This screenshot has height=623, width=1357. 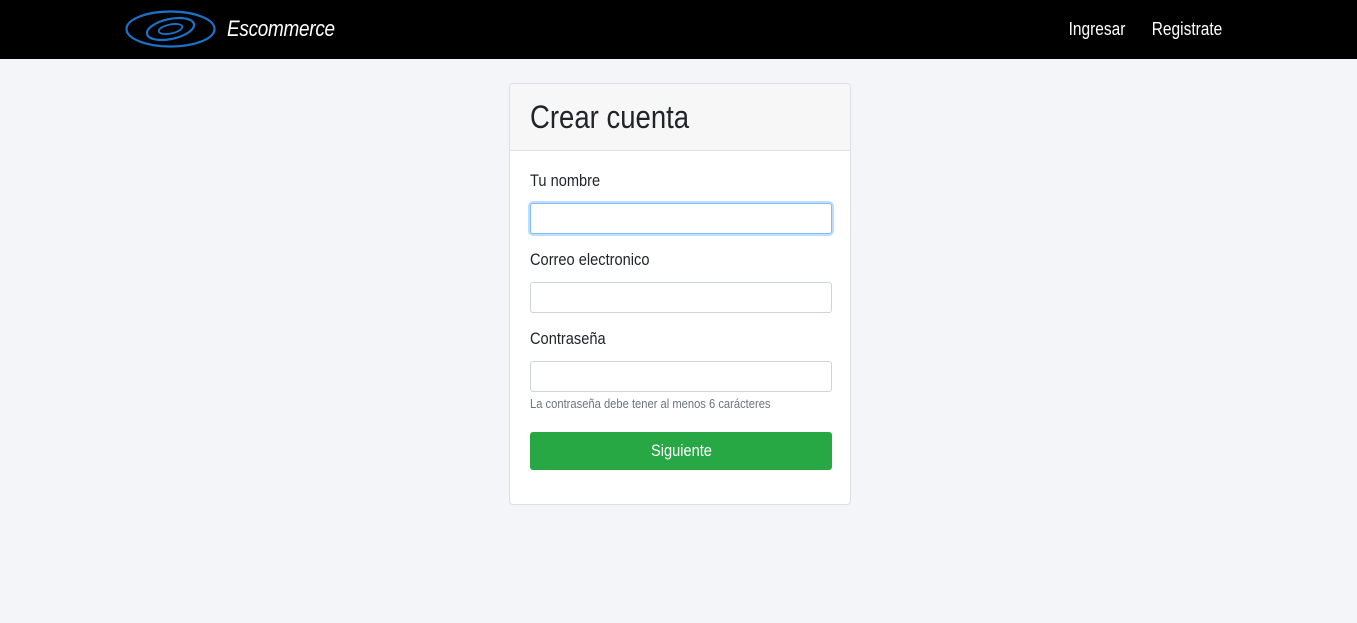 What do you see at coordinates (170, 29) in the screenshot?
I see `double-ellipse-logo-icon` at bounding box center [170, 29].